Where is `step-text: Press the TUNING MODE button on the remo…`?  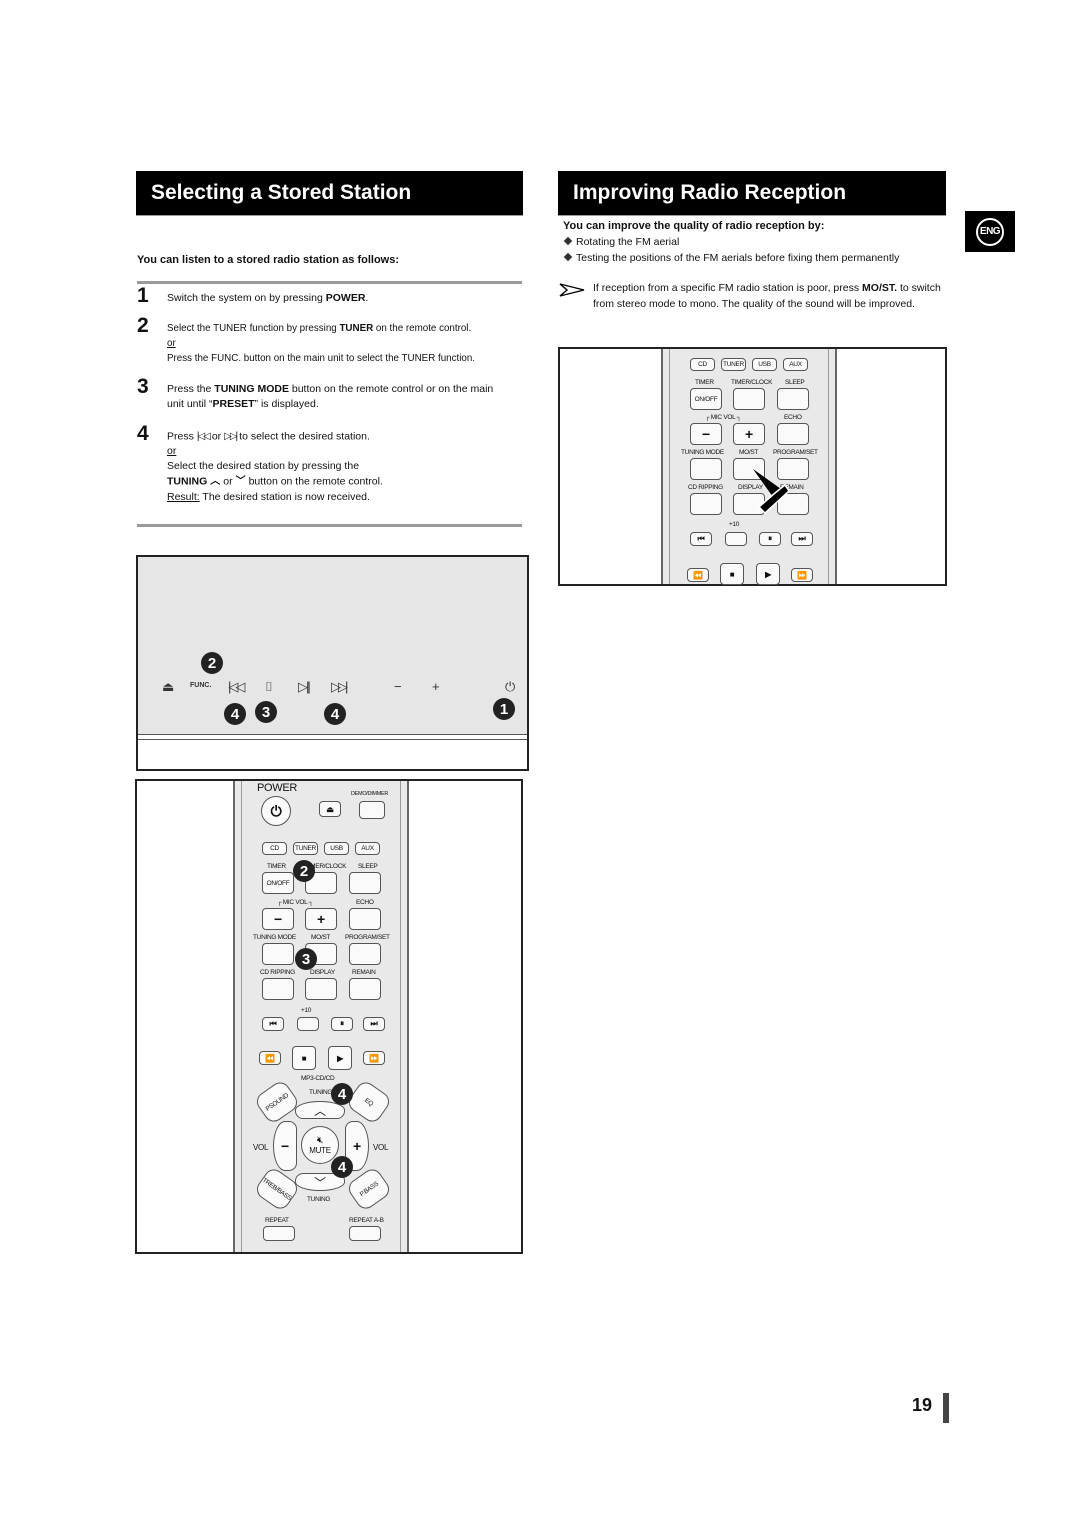
step-text: Press the TUNING MODE button on the remo… is located at coordinates (337, 397).